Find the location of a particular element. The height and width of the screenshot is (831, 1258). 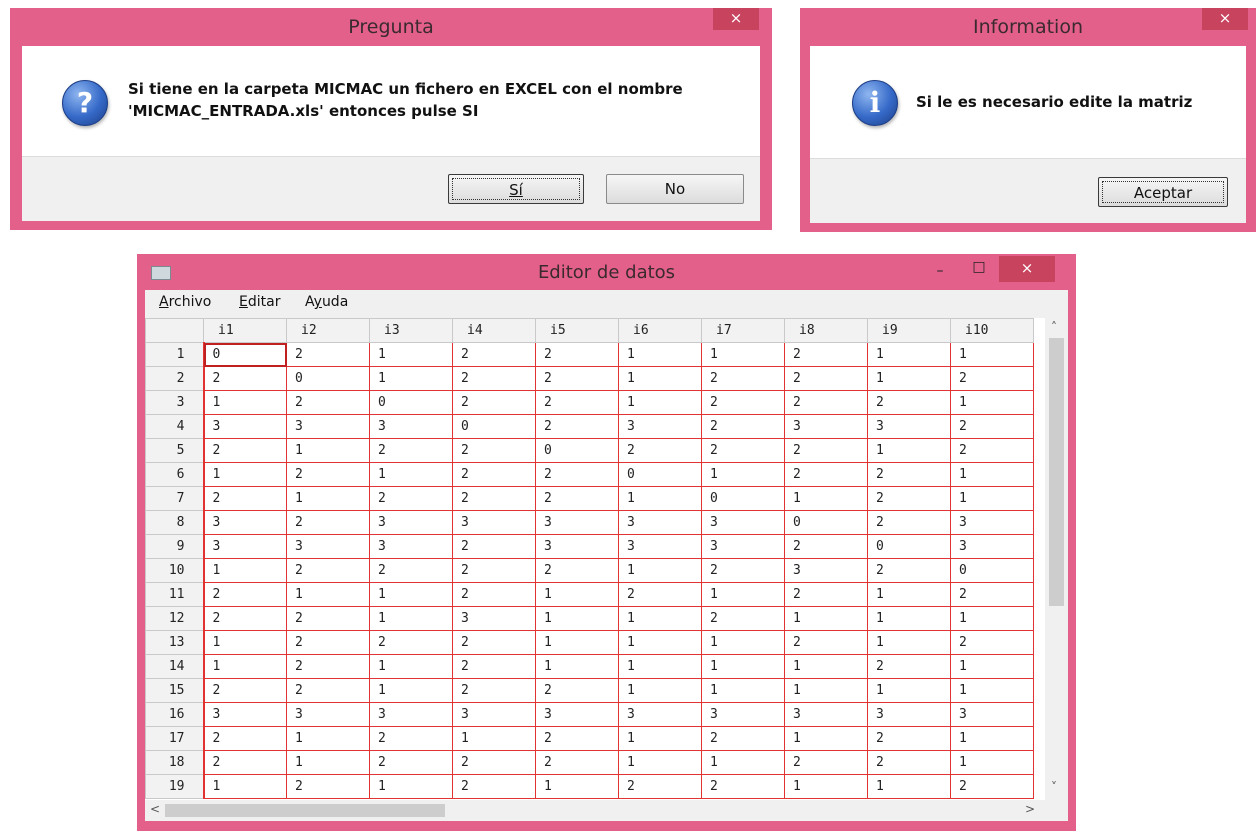

menu-ayuda: Ayuda is located at coordinates (326, 302).